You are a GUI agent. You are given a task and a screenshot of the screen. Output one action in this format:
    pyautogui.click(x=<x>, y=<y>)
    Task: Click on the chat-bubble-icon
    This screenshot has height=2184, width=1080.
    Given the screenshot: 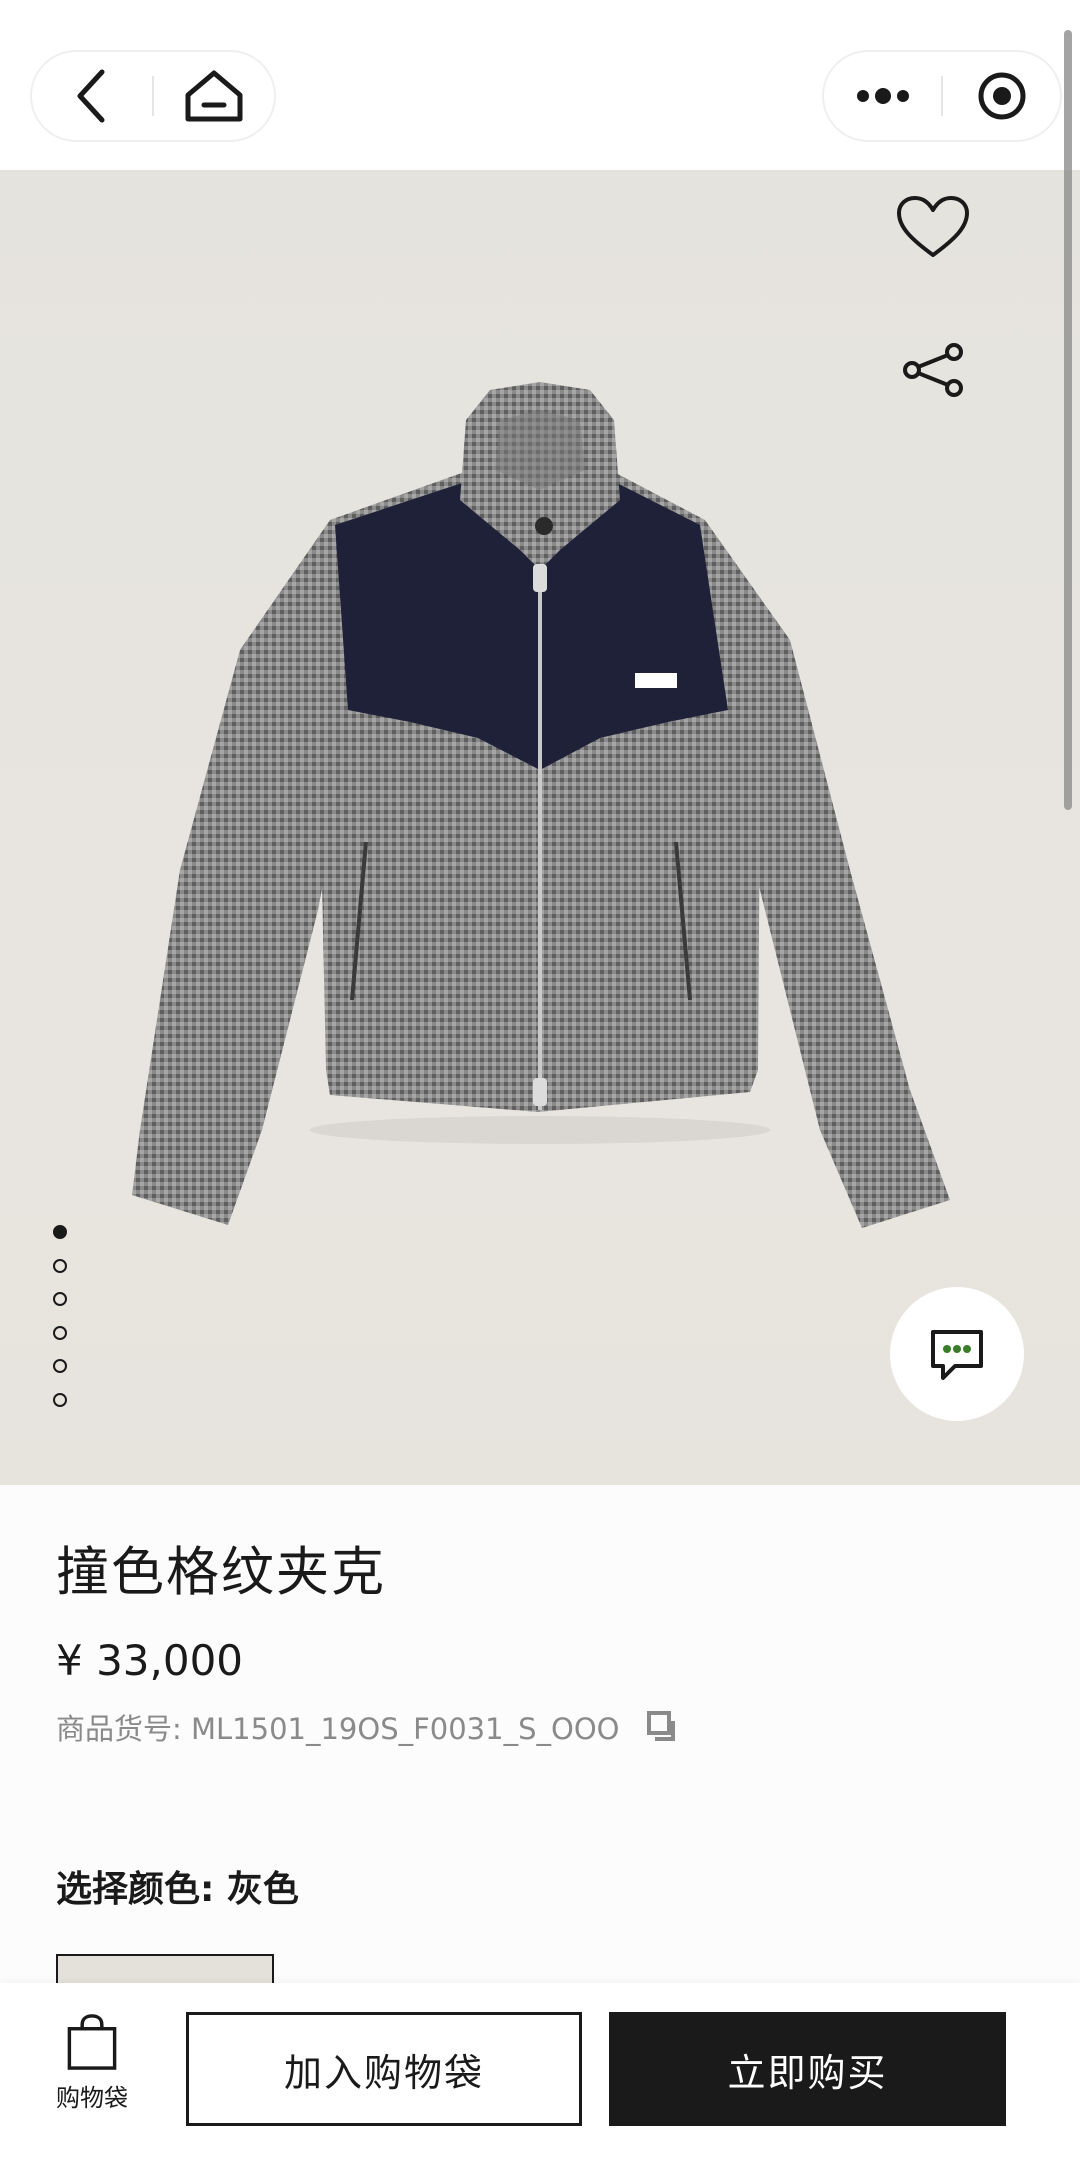 What is the action you would take?
    pyautogui.click(x=957, y=1355)
    